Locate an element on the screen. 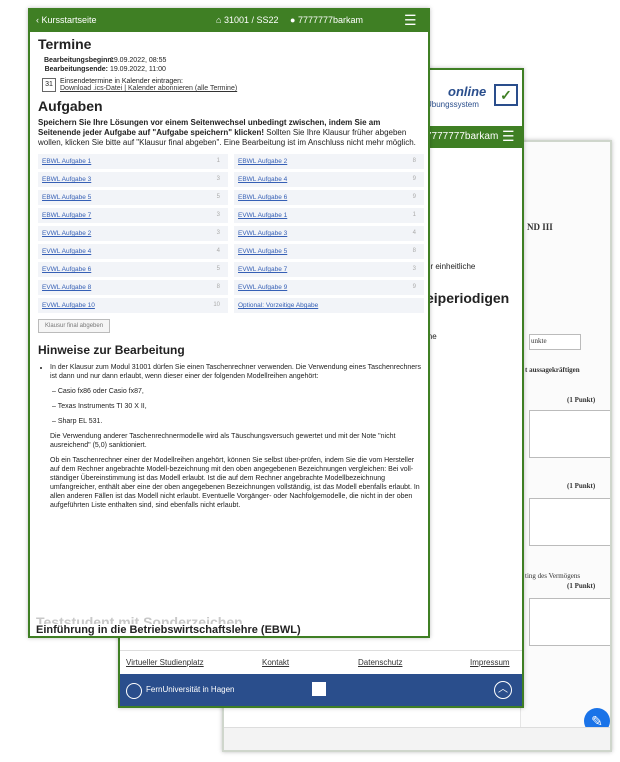 The width and height of the screenshot is (620, 762). scroll-up-icon: ︿ is located at coordinates (503, 690).